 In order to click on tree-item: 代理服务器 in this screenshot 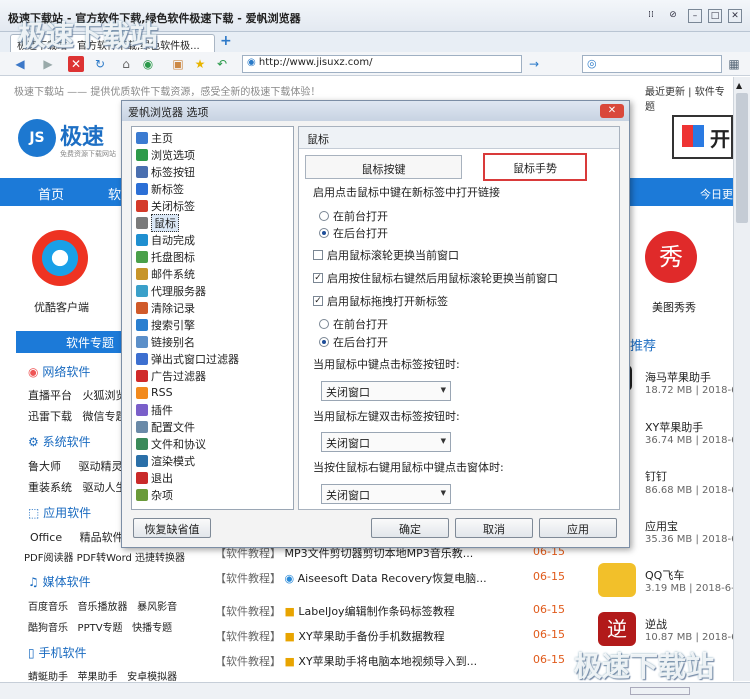, I will do `click(171, 290)`.